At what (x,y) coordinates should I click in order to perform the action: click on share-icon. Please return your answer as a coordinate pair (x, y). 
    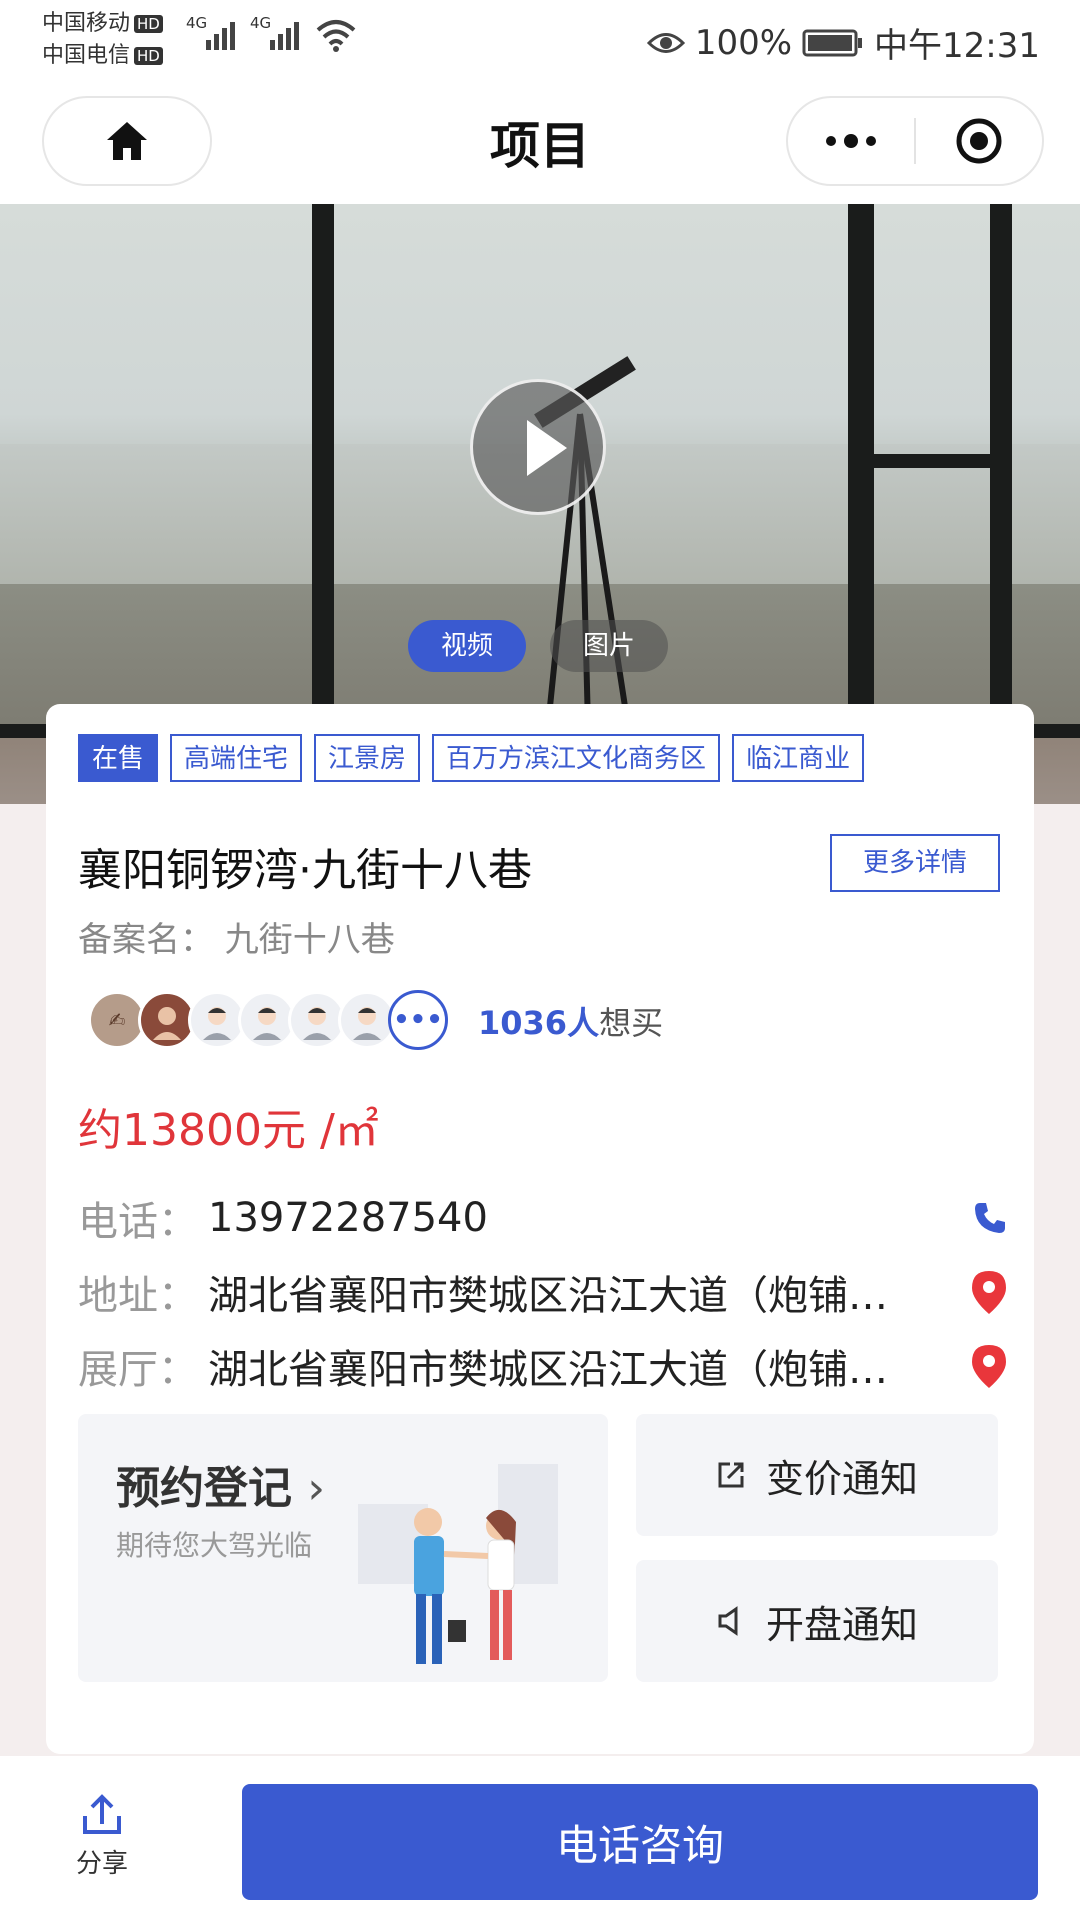
    Looking at the image, I should click on (102, 1814).